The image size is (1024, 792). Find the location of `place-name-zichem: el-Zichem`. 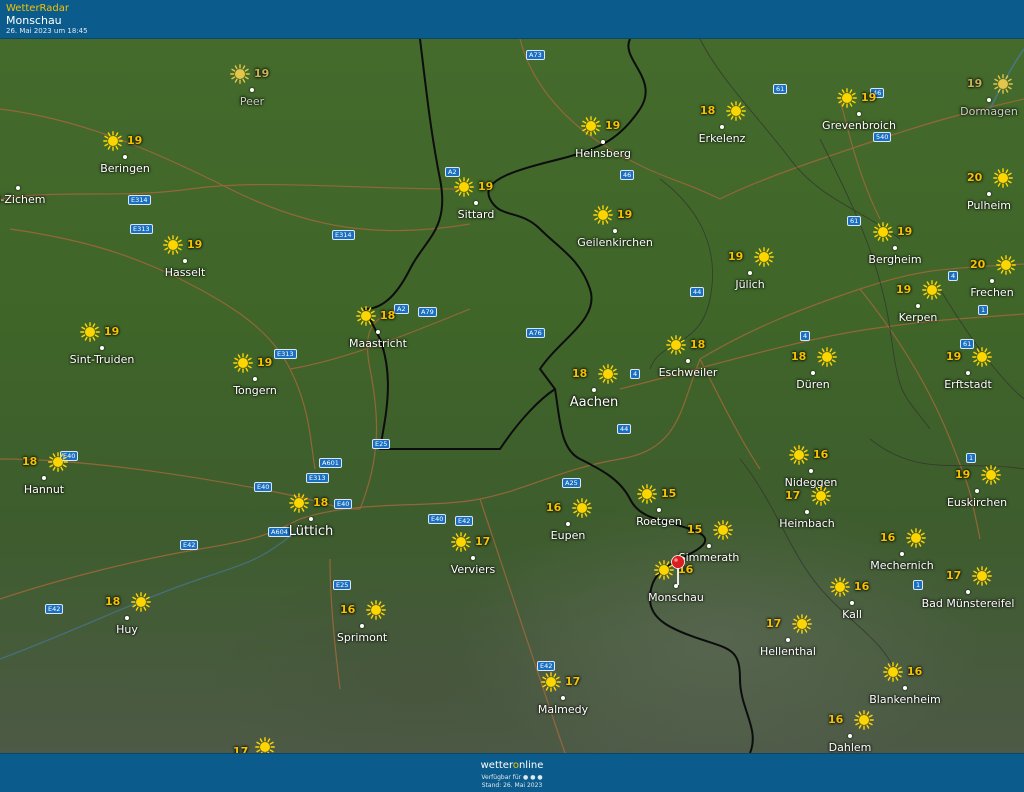

place-name-zichem: el-Zichem is located at coordinates (22, 199).